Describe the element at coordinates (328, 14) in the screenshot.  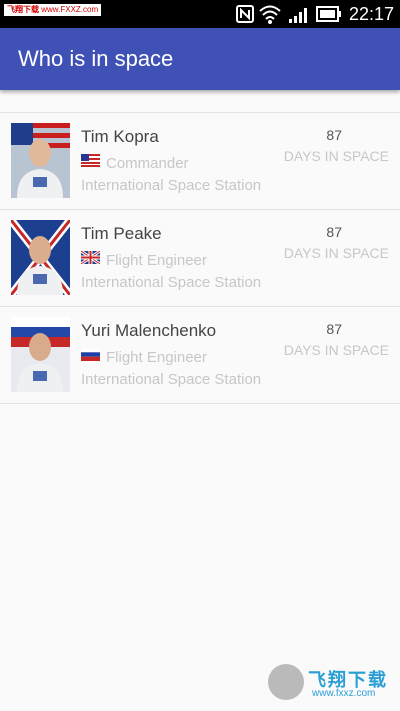
I see `battery-icon` at that location.